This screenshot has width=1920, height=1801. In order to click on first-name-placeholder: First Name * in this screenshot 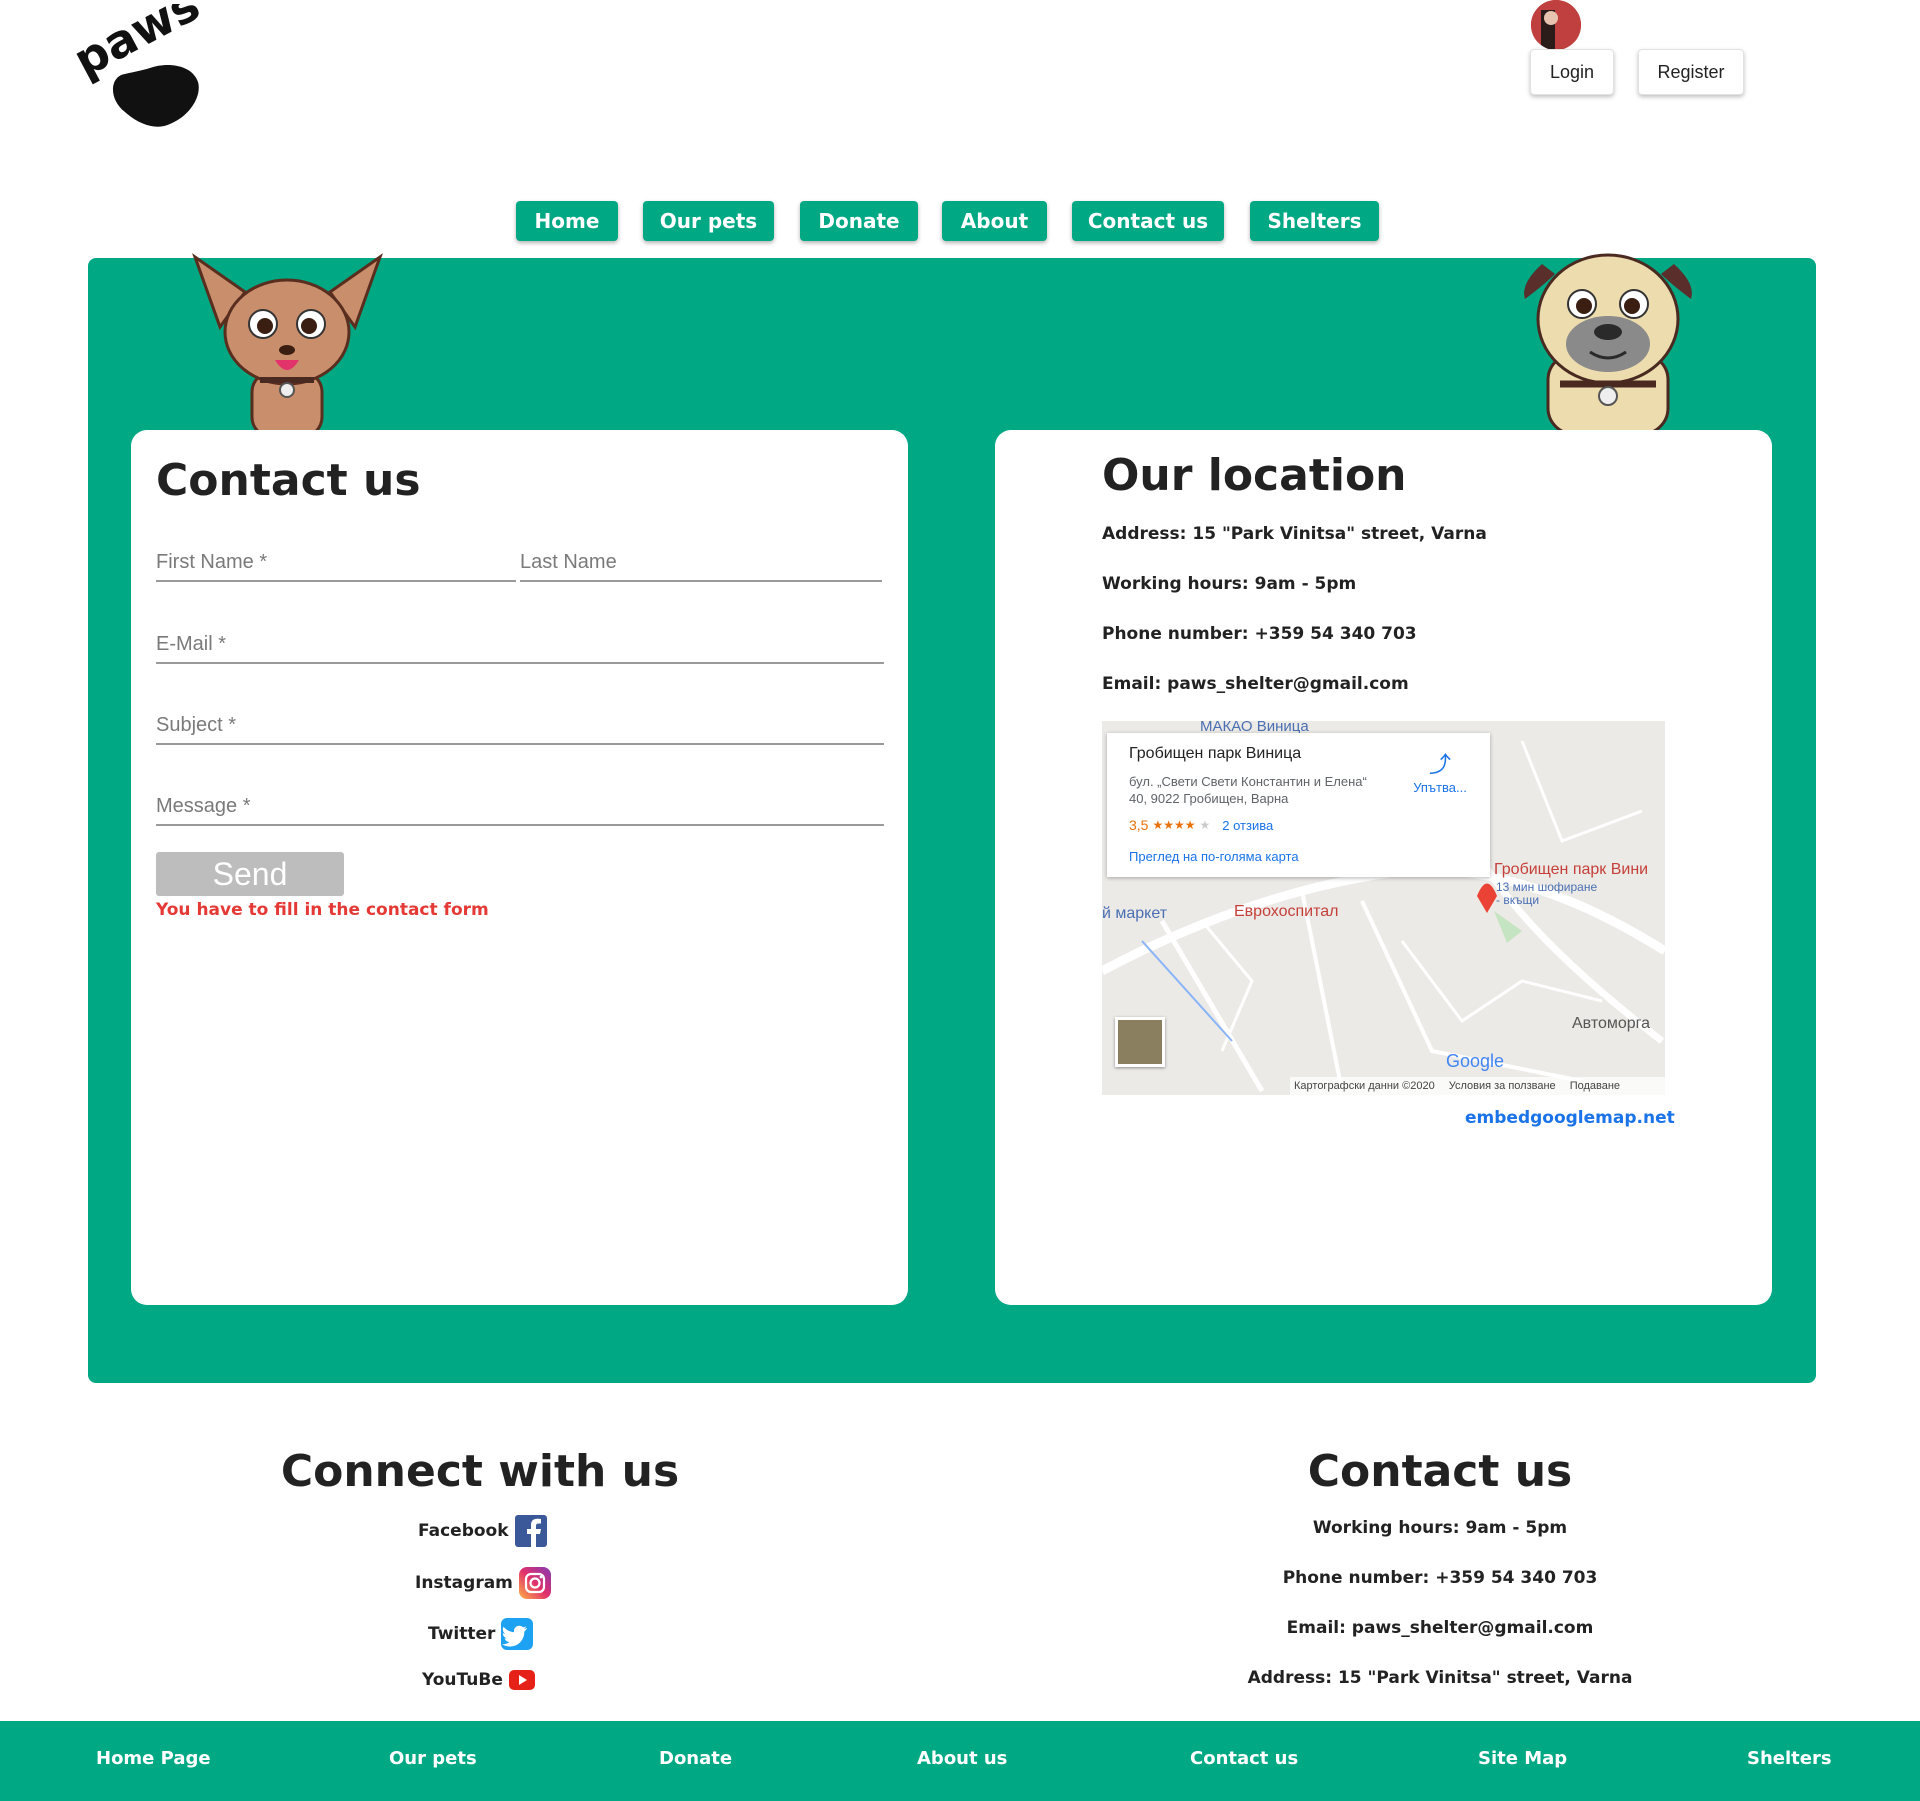, I will do `click(212, 562)`.